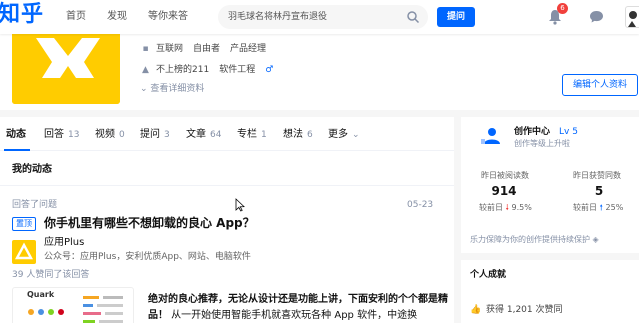 This screenshot has width=639, height=323. What do you see at coordinates (22, 15) in the screenshot?
I see `zhihu-logo: 知乎` at bounding box center [22, 15].